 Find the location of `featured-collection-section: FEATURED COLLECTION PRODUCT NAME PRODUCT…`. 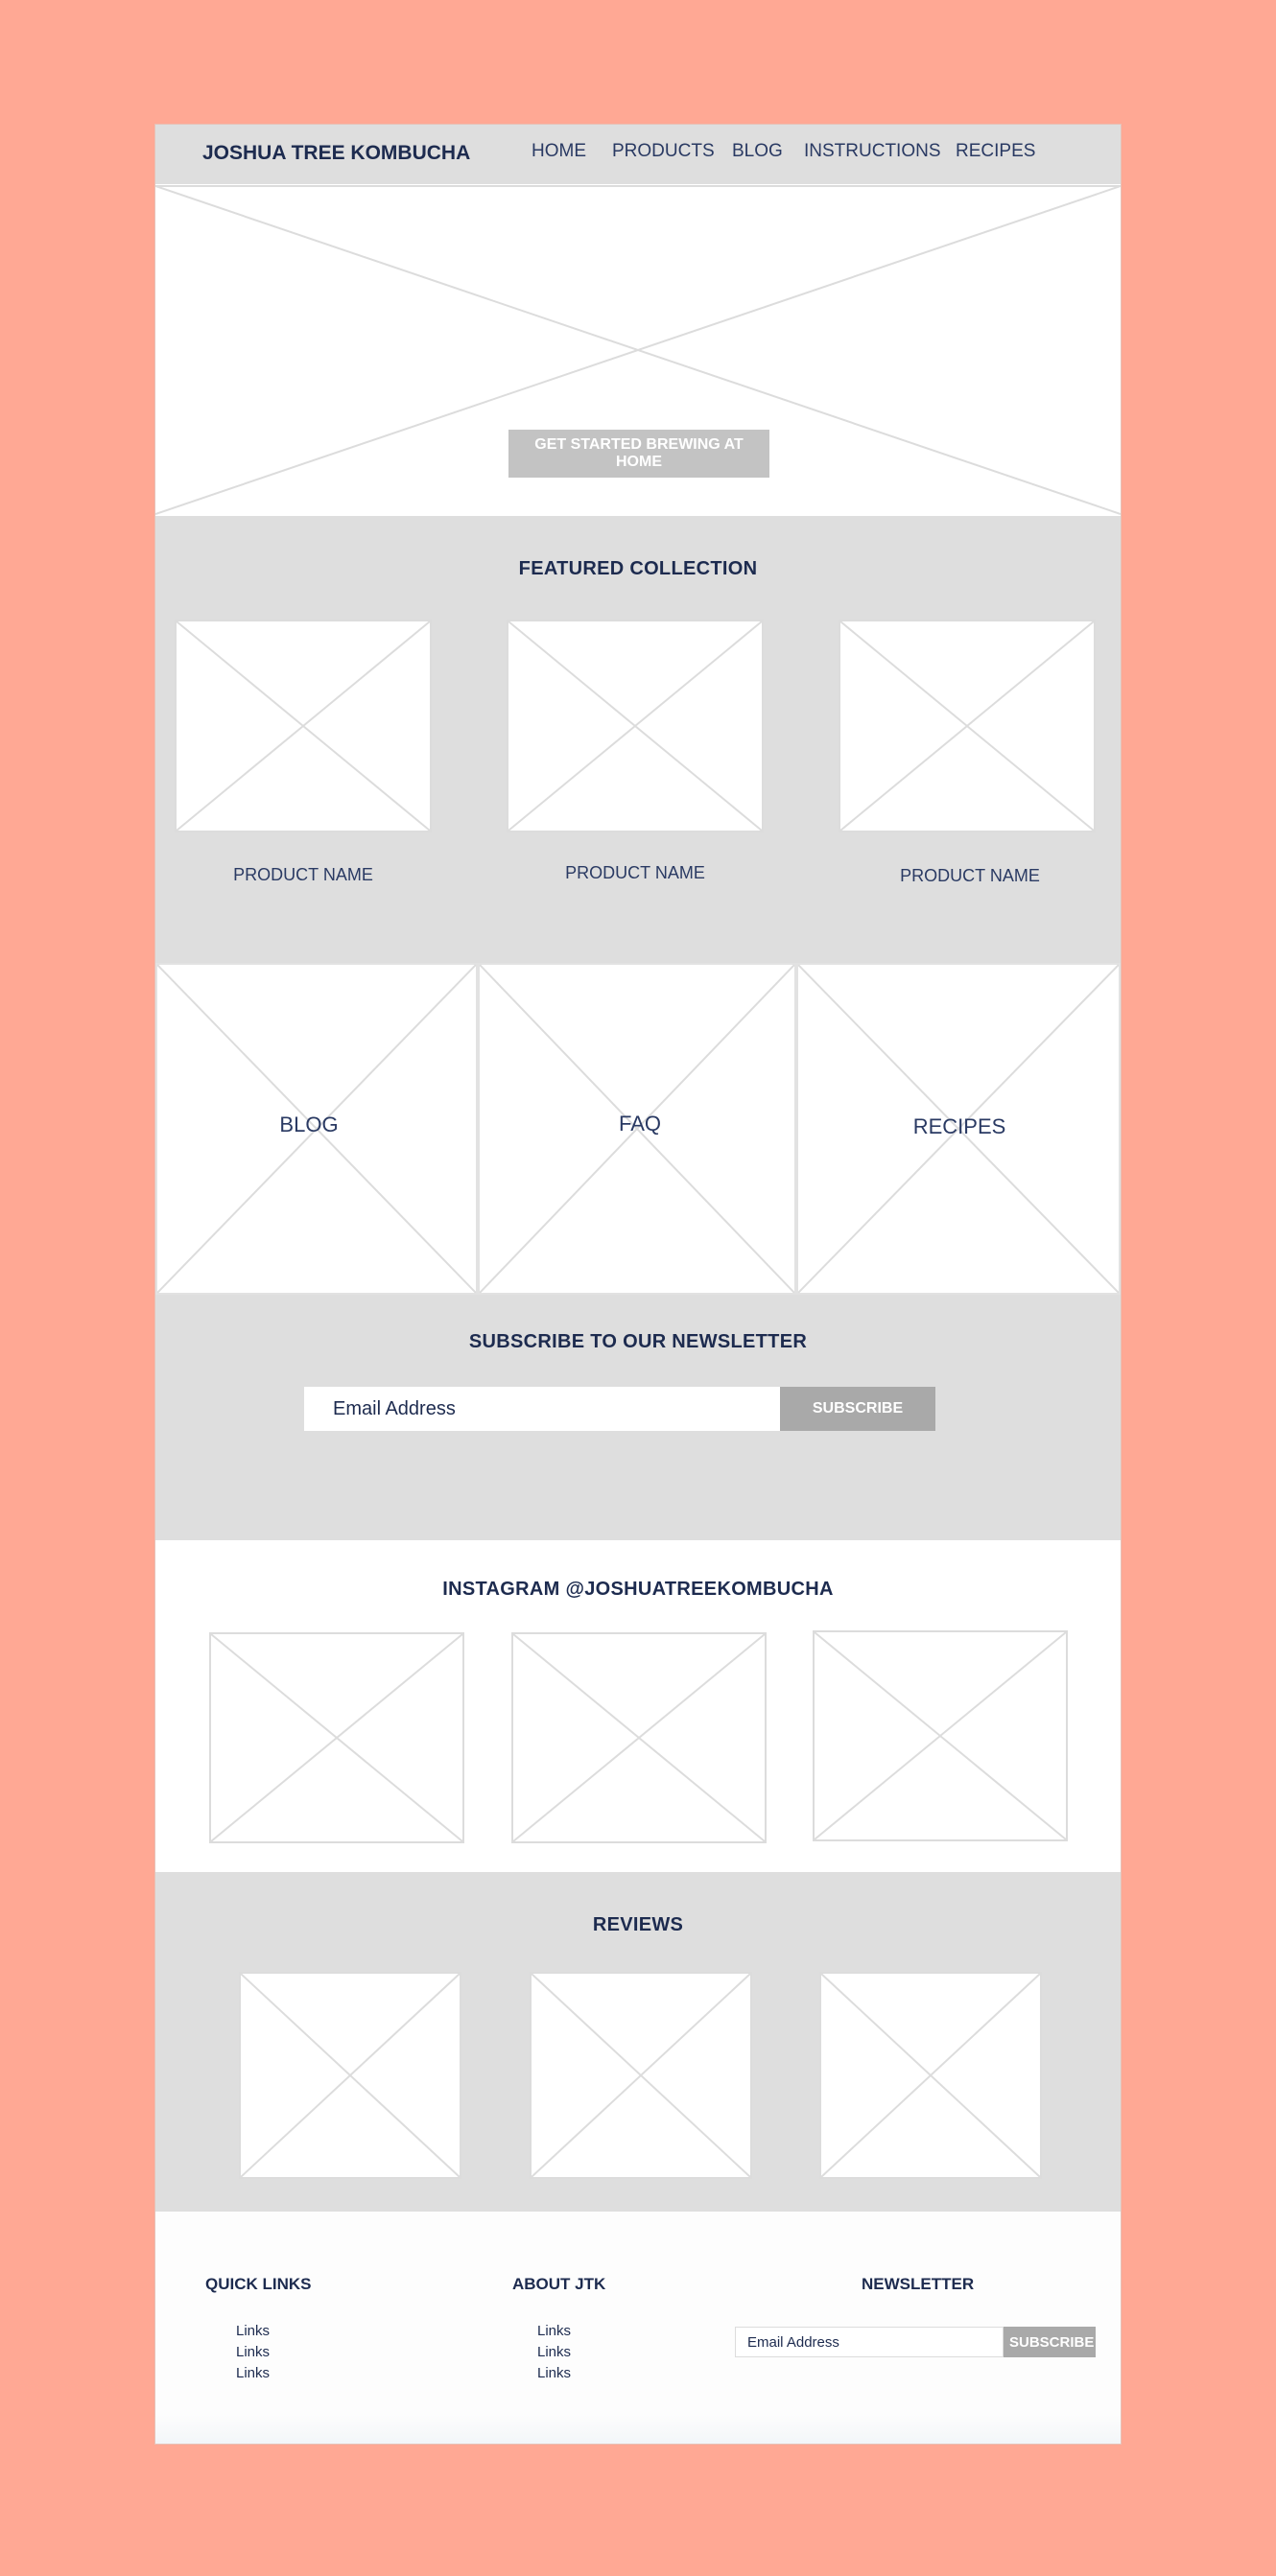

featured-collection-section: FEATURED COLLECTION PRODUCT NAME PRODUCT… is located at coordinates (638, 739).